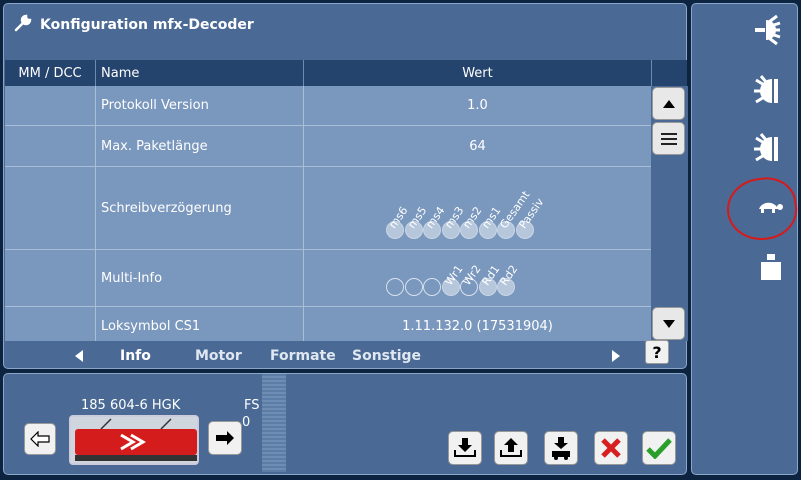 The width and height of the screenshot is (801, 480). Describe the element at coordinates (744, 239) in the screenshot. I see `function-side-panel` at that location.